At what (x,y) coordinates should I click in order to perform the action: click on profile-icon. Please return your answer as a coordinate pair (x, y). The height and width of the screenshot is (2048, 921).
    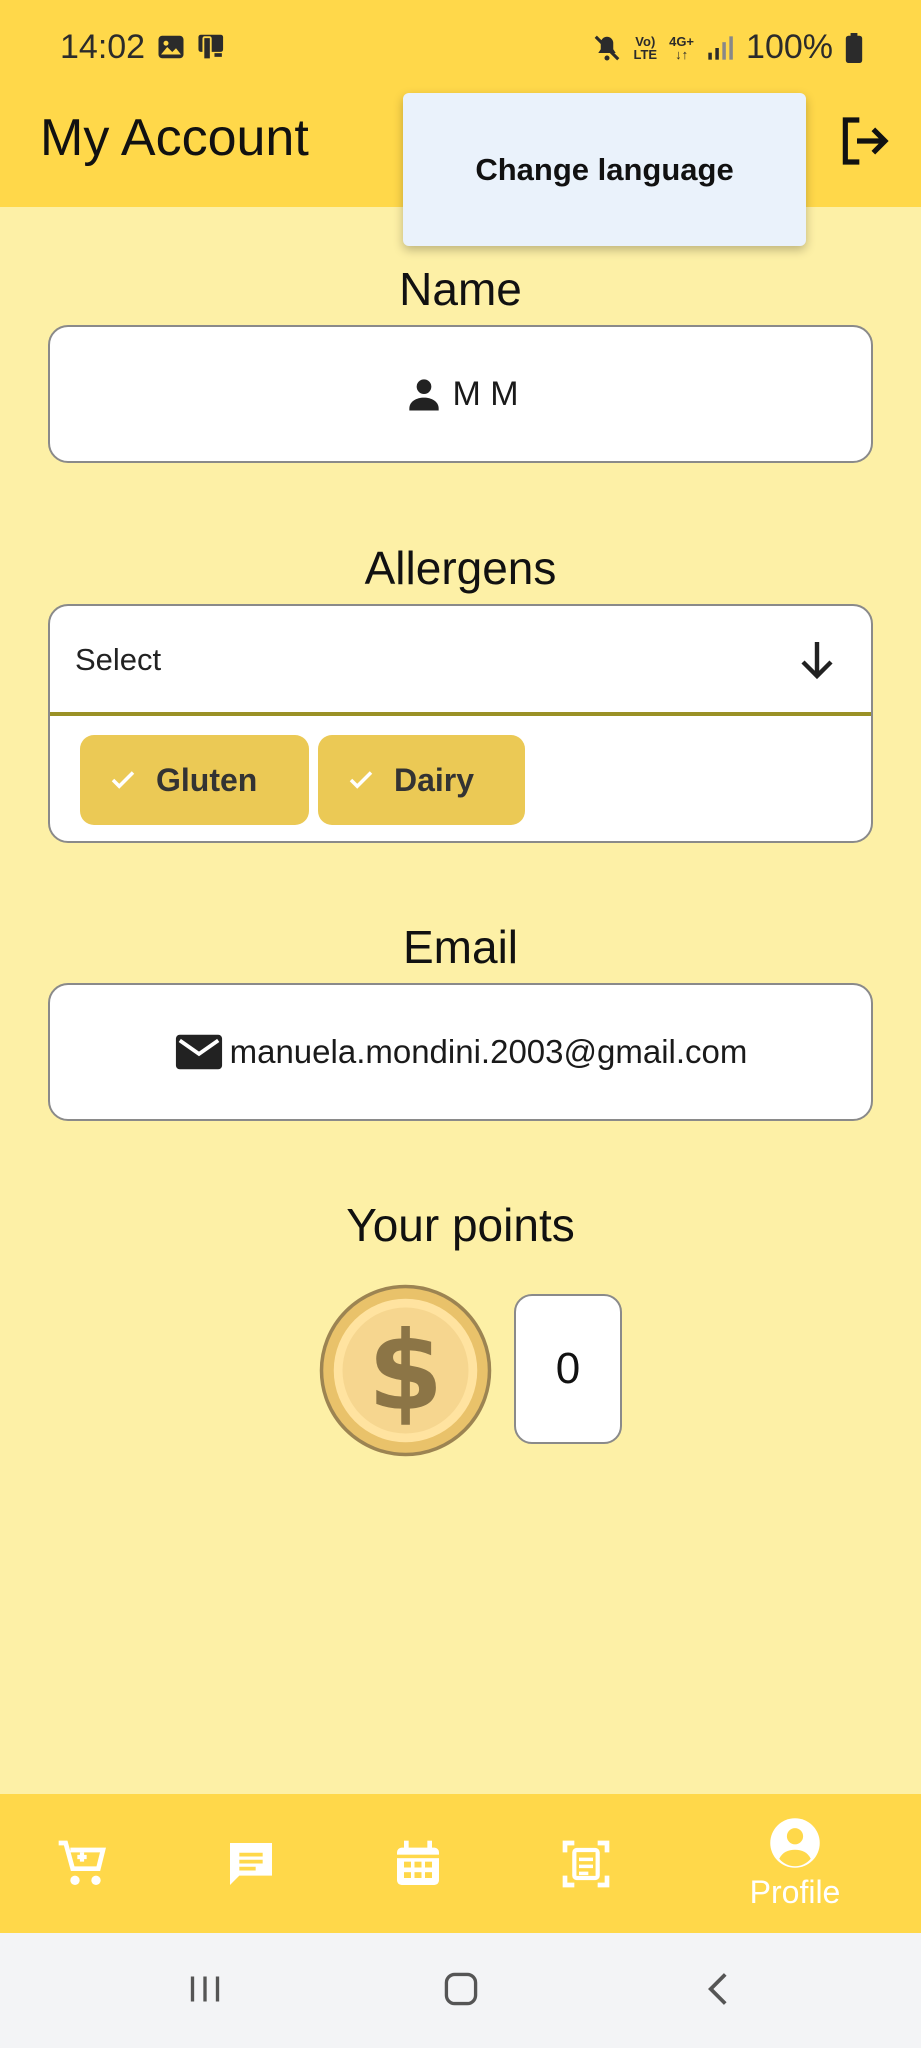
    Looking at the image, I should click on (795, 1843).